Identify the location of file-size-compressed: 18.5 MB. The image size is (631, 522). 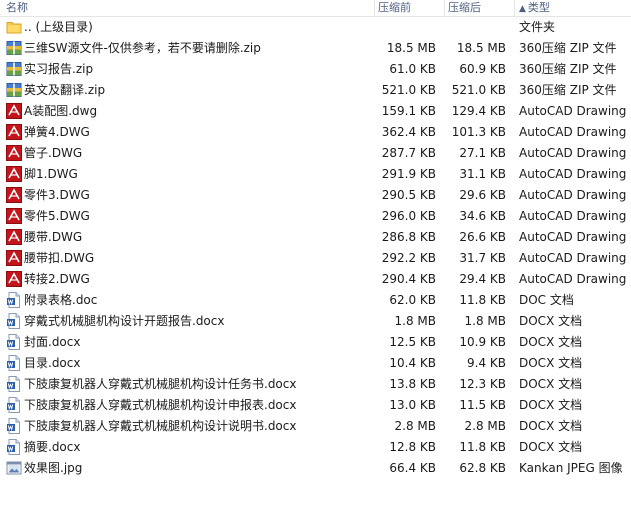
(411, 48).